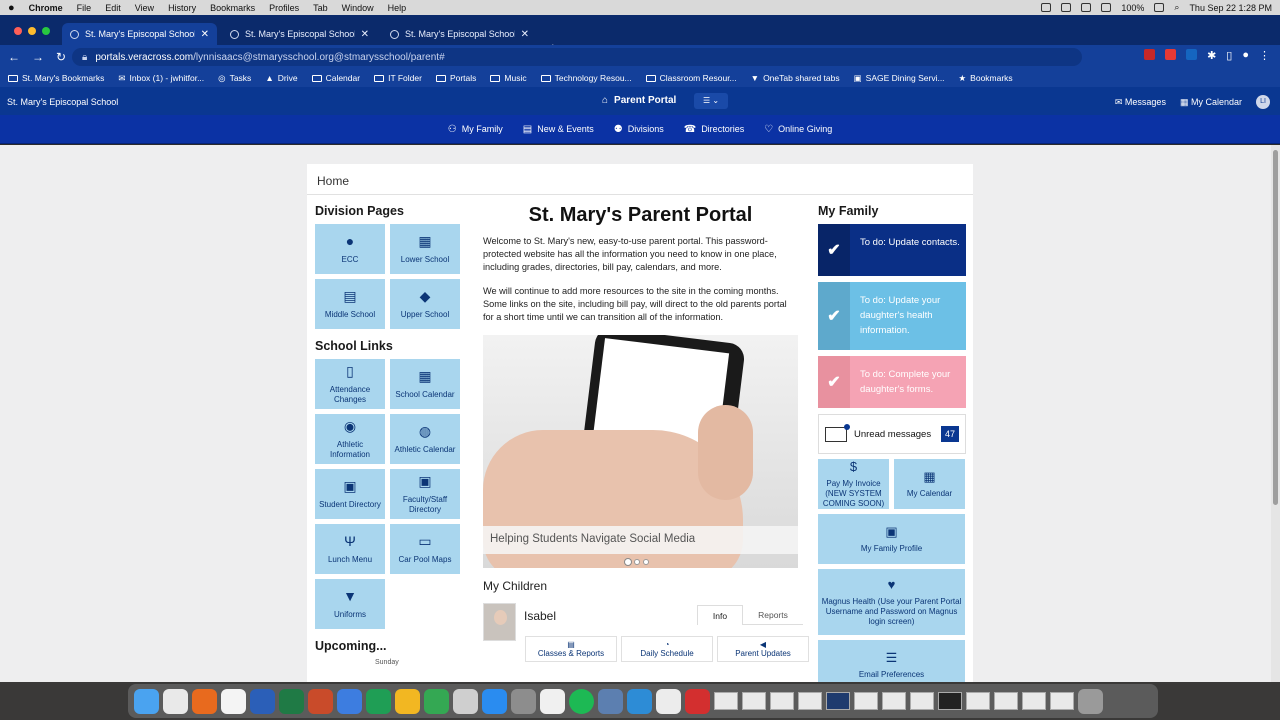 The image size is (1280, 720). I want to click on close-window-button, so click(18, 31).